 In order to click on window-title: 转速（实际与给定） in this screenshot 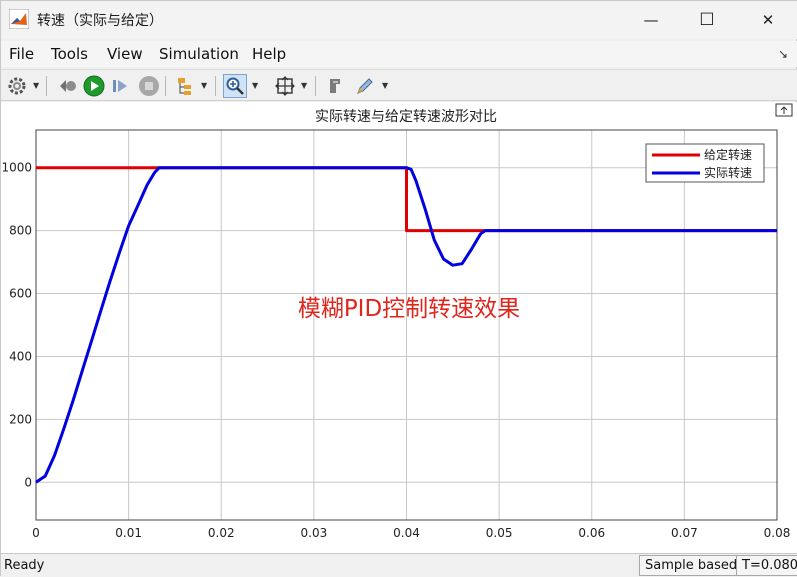, I will do `click(100, 21)`.